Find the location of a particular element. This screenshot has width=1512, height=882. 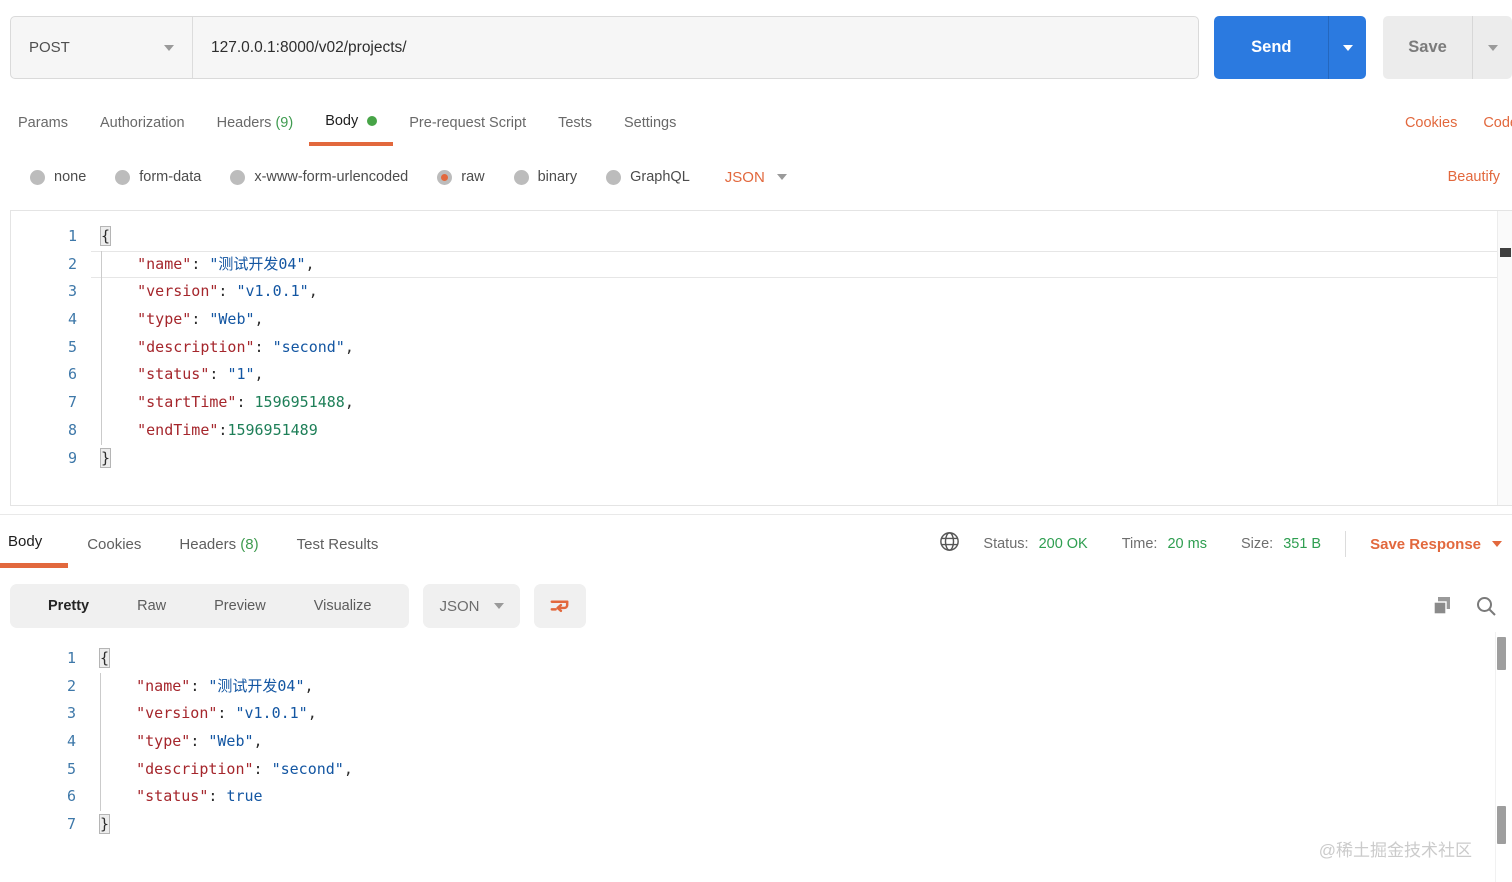

time-label: Time: is located at coordinates (1139, 544).